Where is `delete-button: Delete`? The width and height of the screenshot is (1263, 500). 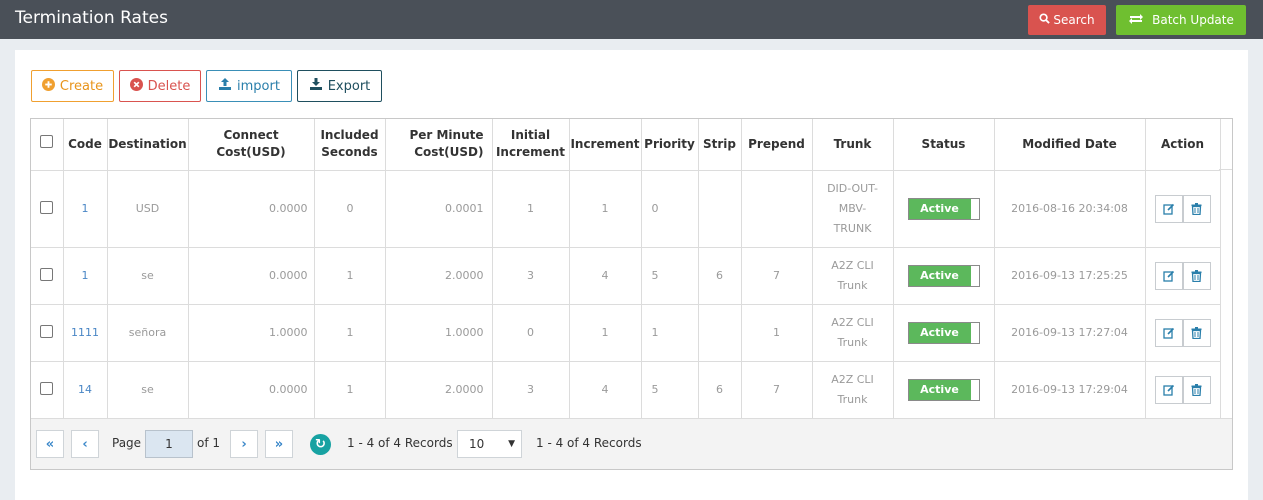 delete-button: Delete is located at coordinates (160, 86).